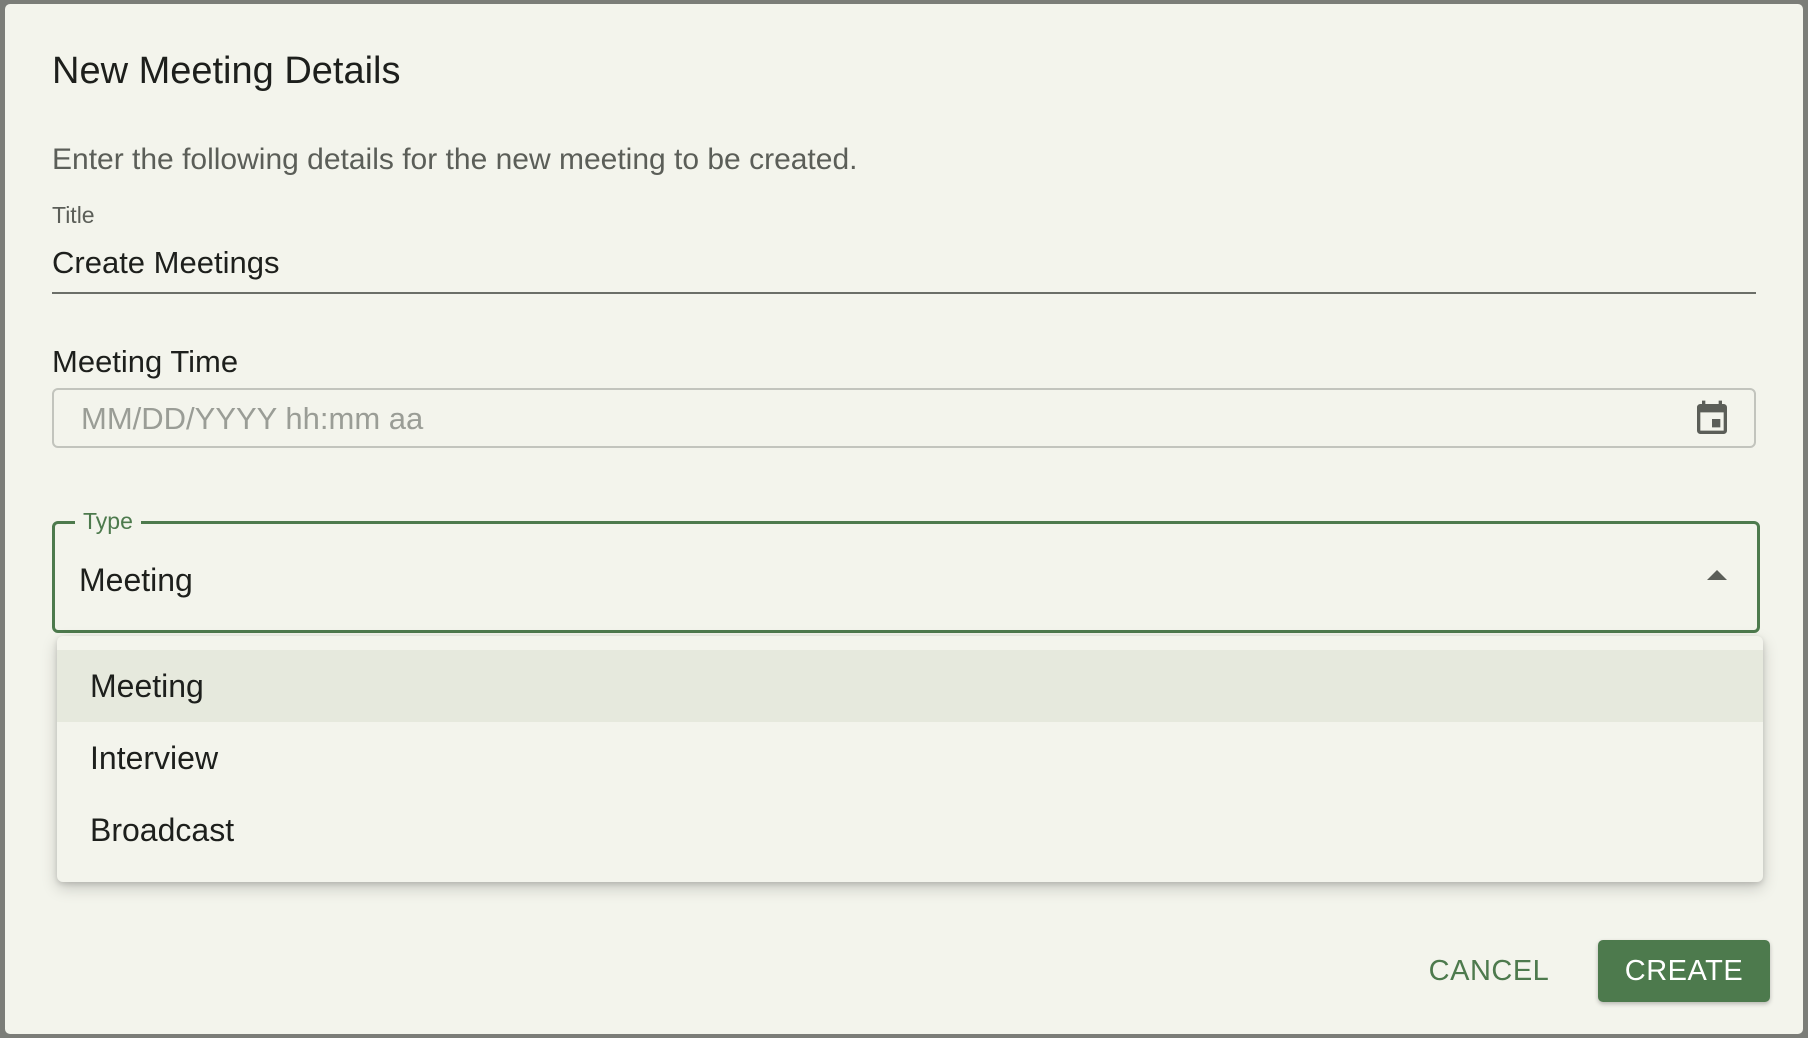 This screenshot has height=1038, width=1808. I want to click on caret-up-icon, so click(1717, 575).